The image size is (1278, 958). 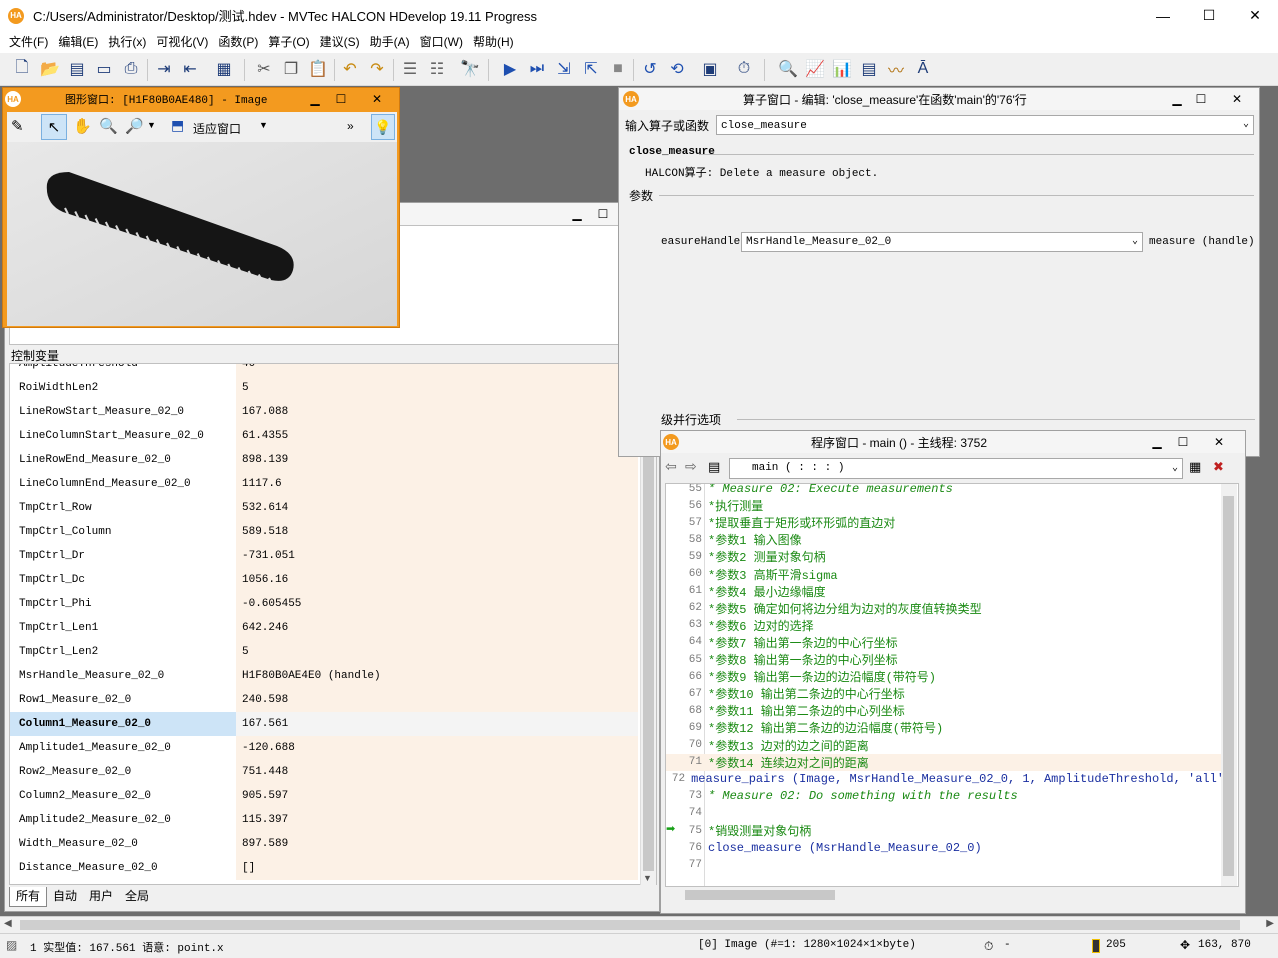 I want to click on variable-row: Row1_Measure_02_0 240.598, so click(x=324, y=700).